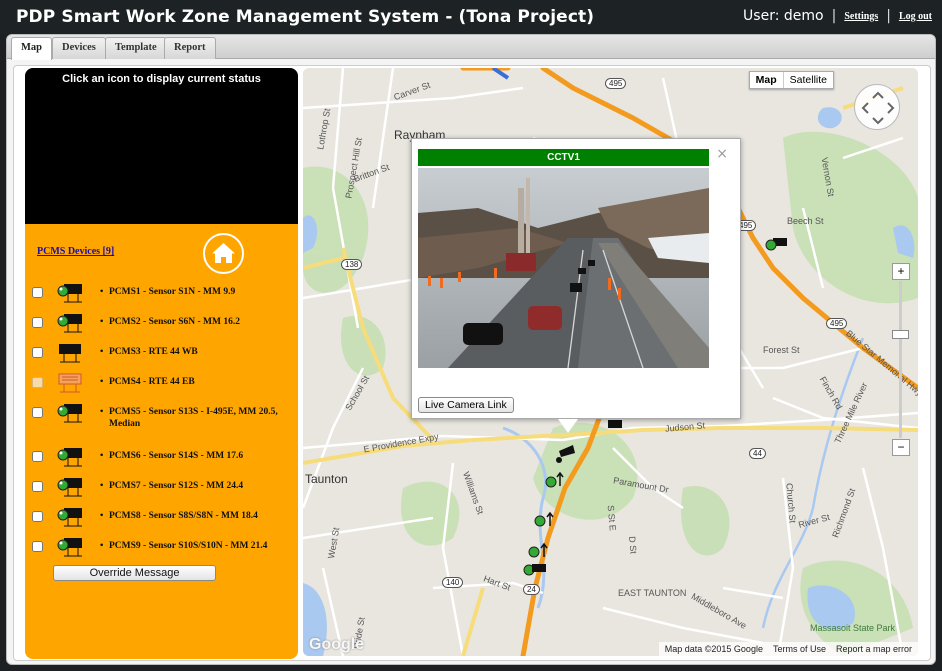  Describe the element at coordinates (805, 221) in the screenshot. I see `map-label: Beech St` at that location.